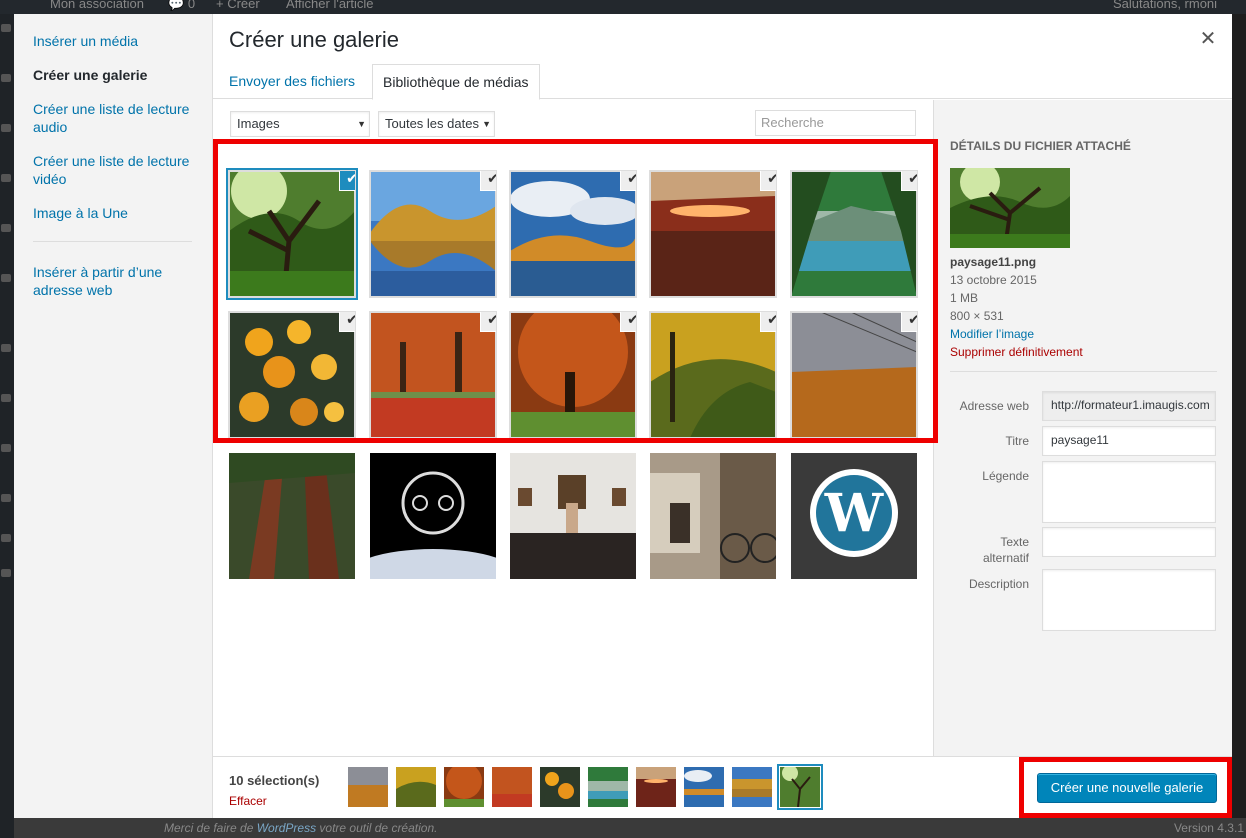 Image resolution: width=1246 pixels, height=838 pixels. Describe the element at coordinates (1129, 600) in the screenshot. I see `description-field` at that location.